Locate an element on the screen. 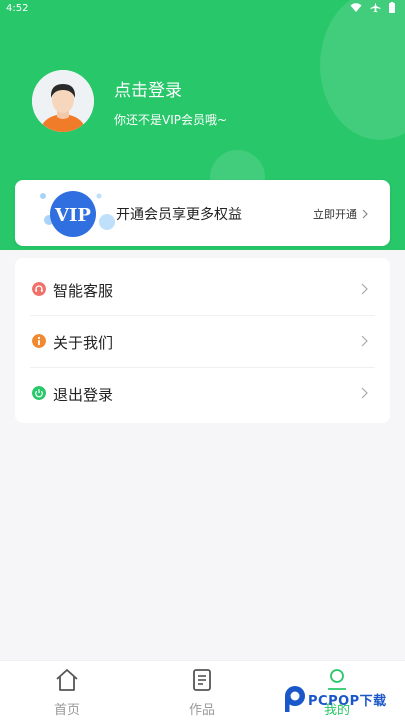 The width and height of the screenshot is (405, 721). watermark: PCPOP下载 is located at coordinates (334, 699).